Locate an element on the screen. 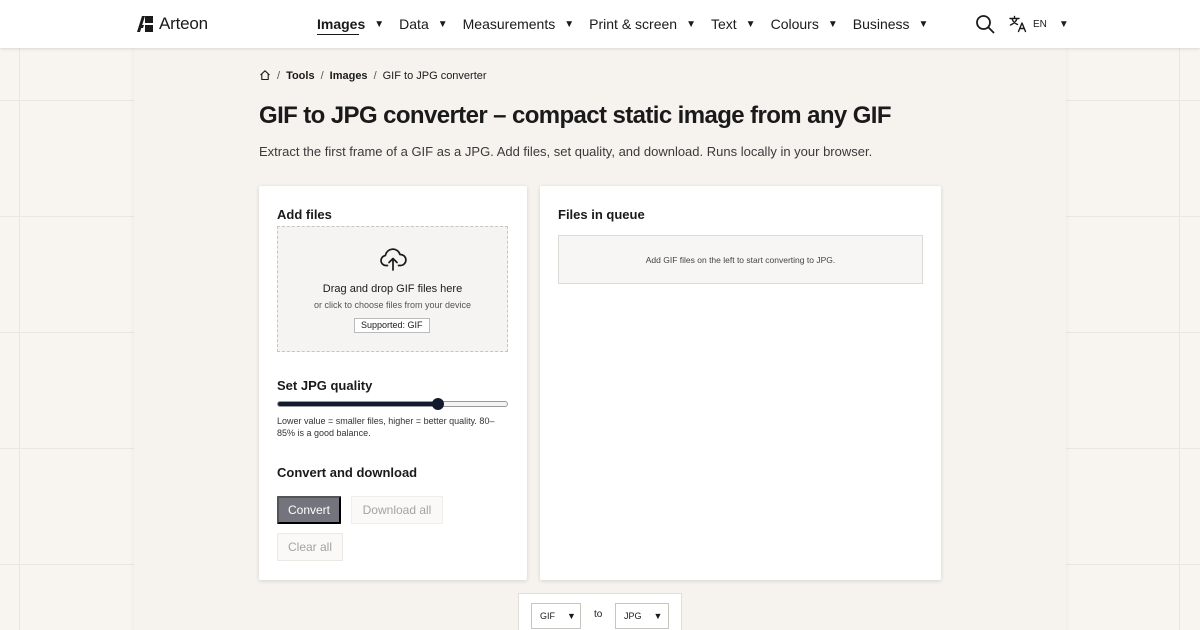  nav-item-measurements: Measurements ▼ is located at coordinates (519, 24).